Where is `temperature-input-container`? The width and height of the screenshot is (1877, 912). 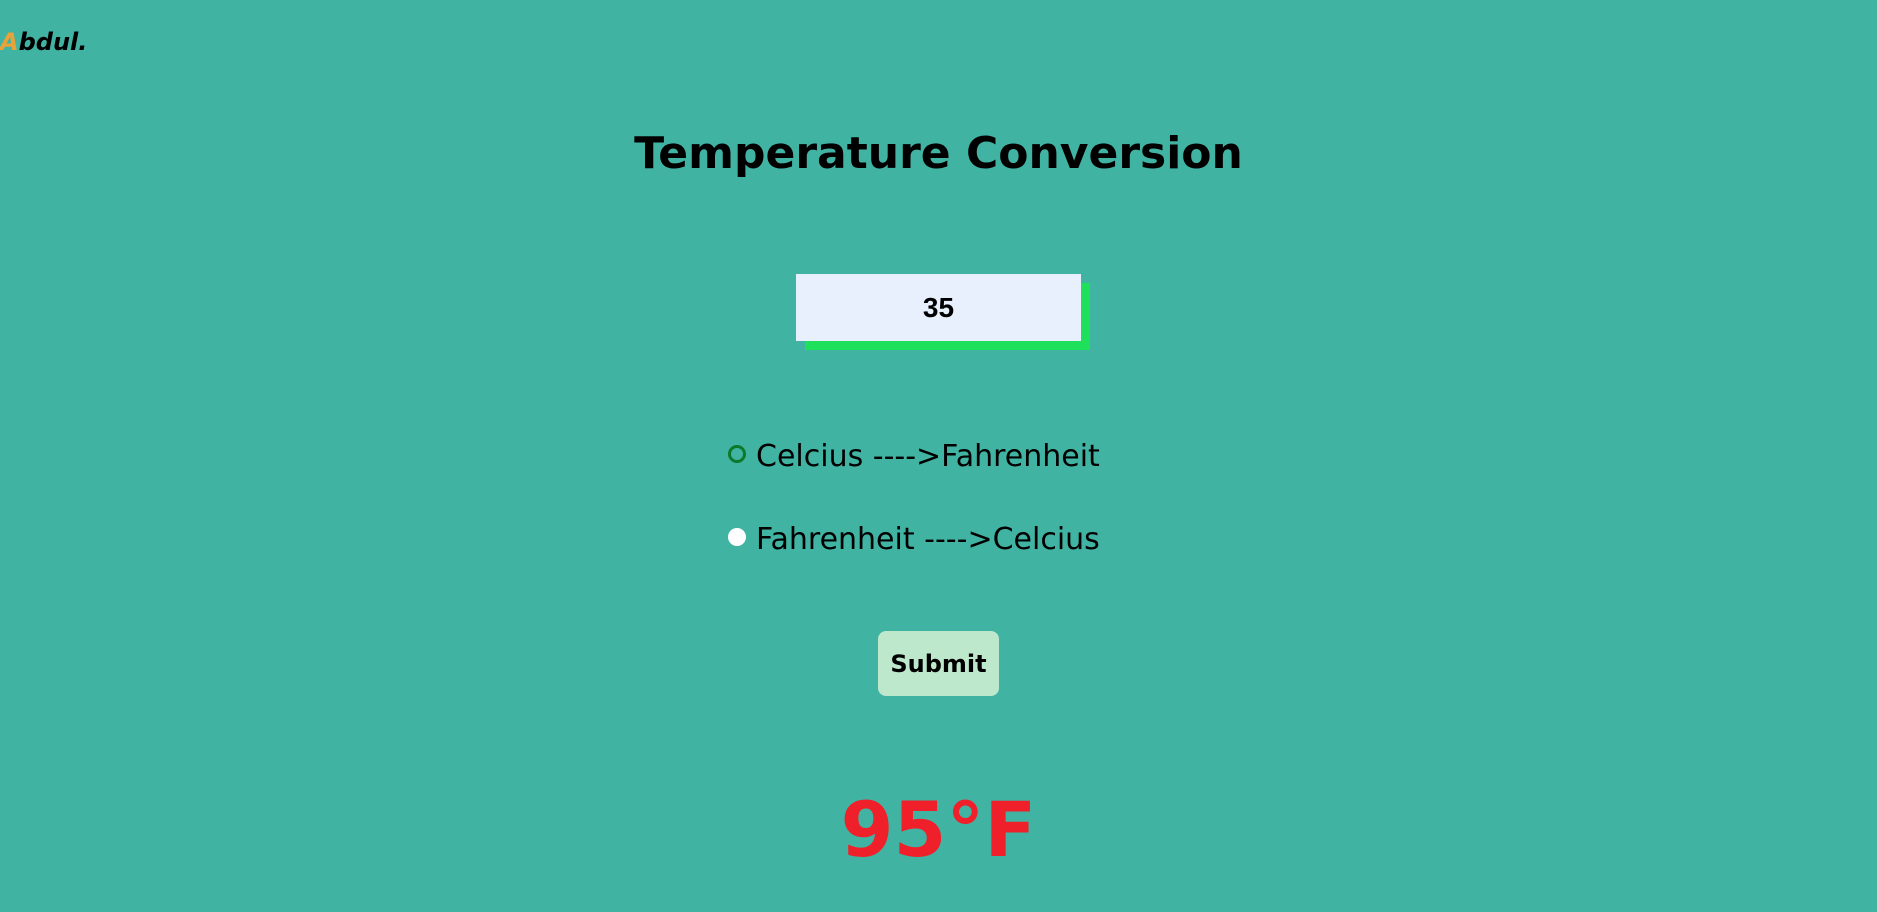
temperature-input-container is located at coordinates (943, 312).